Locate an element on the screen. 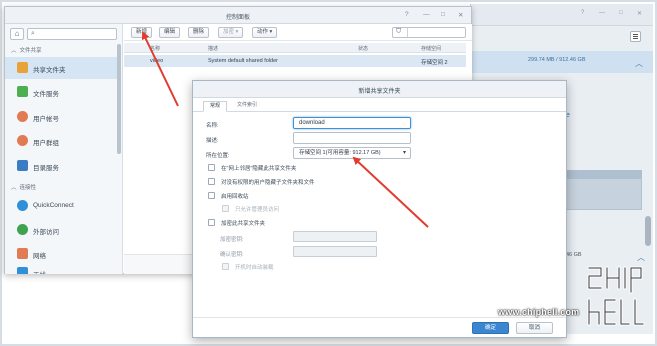 This screenshot has height=346, width=657. sidebar: ⌂ ⌕ ︿ 文件共享 共享文件夹 文件服务 用户帐号 用户群组 目录服务 ︿ 连接 is located at coordinates (64, 149).